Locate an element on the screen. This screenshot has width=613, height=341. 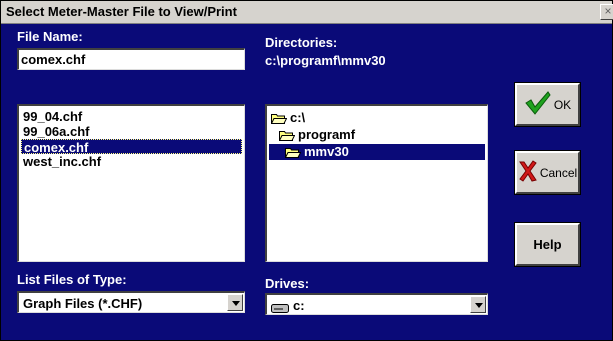
drives-select: c: is located at coordinates (376, 304).